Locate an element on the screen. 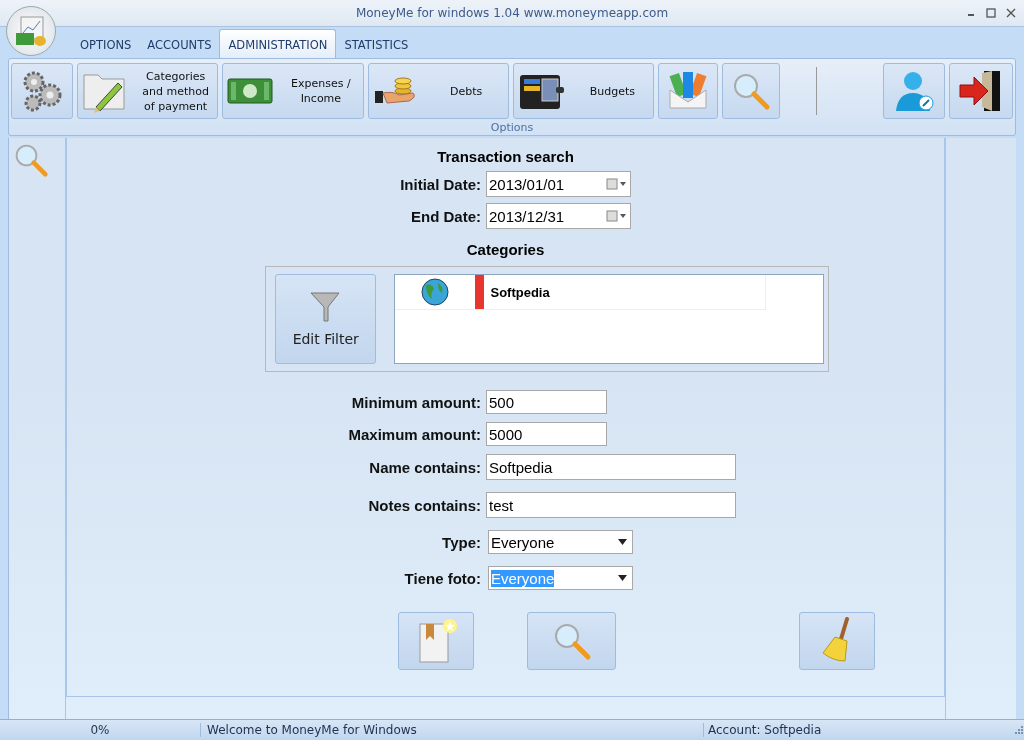  globe-icon is located at coordinates (435, 292).